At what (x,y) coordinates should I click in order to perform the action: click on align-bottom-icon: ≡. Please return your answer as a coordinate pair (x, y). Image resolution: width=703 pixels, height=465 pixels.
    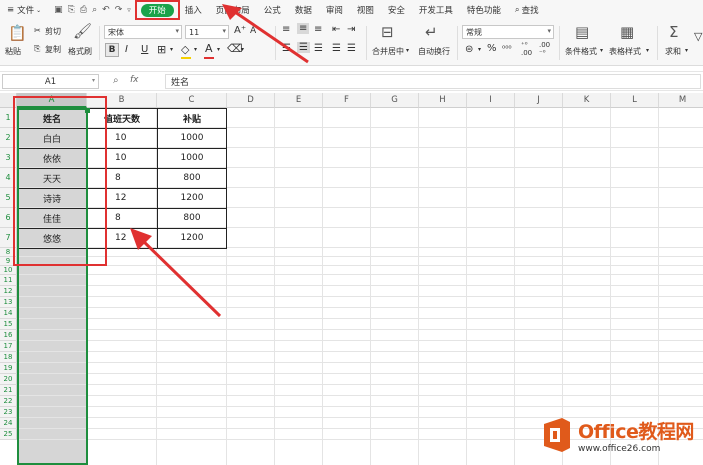
    Looking at the image, I should click on (318, 29).